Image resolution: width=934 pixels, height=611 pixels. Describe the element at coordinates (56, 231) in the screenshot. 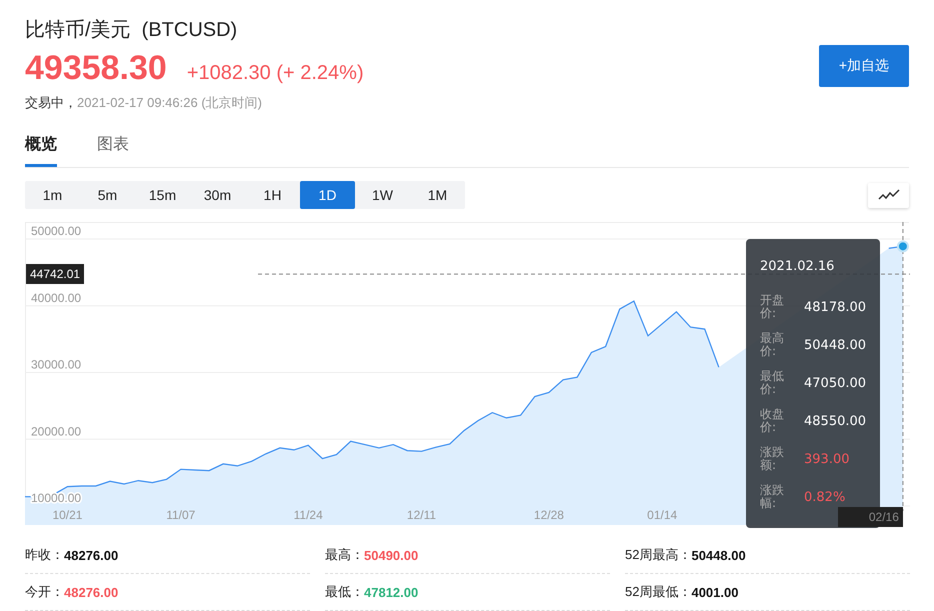

I see `y-axis-label: 50000.00` at that location.